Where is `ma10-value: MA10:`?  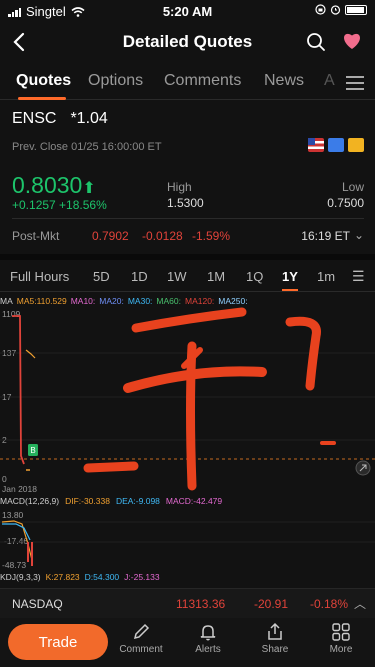 ma10-value: MA10: is located at coordinates (83, 301).